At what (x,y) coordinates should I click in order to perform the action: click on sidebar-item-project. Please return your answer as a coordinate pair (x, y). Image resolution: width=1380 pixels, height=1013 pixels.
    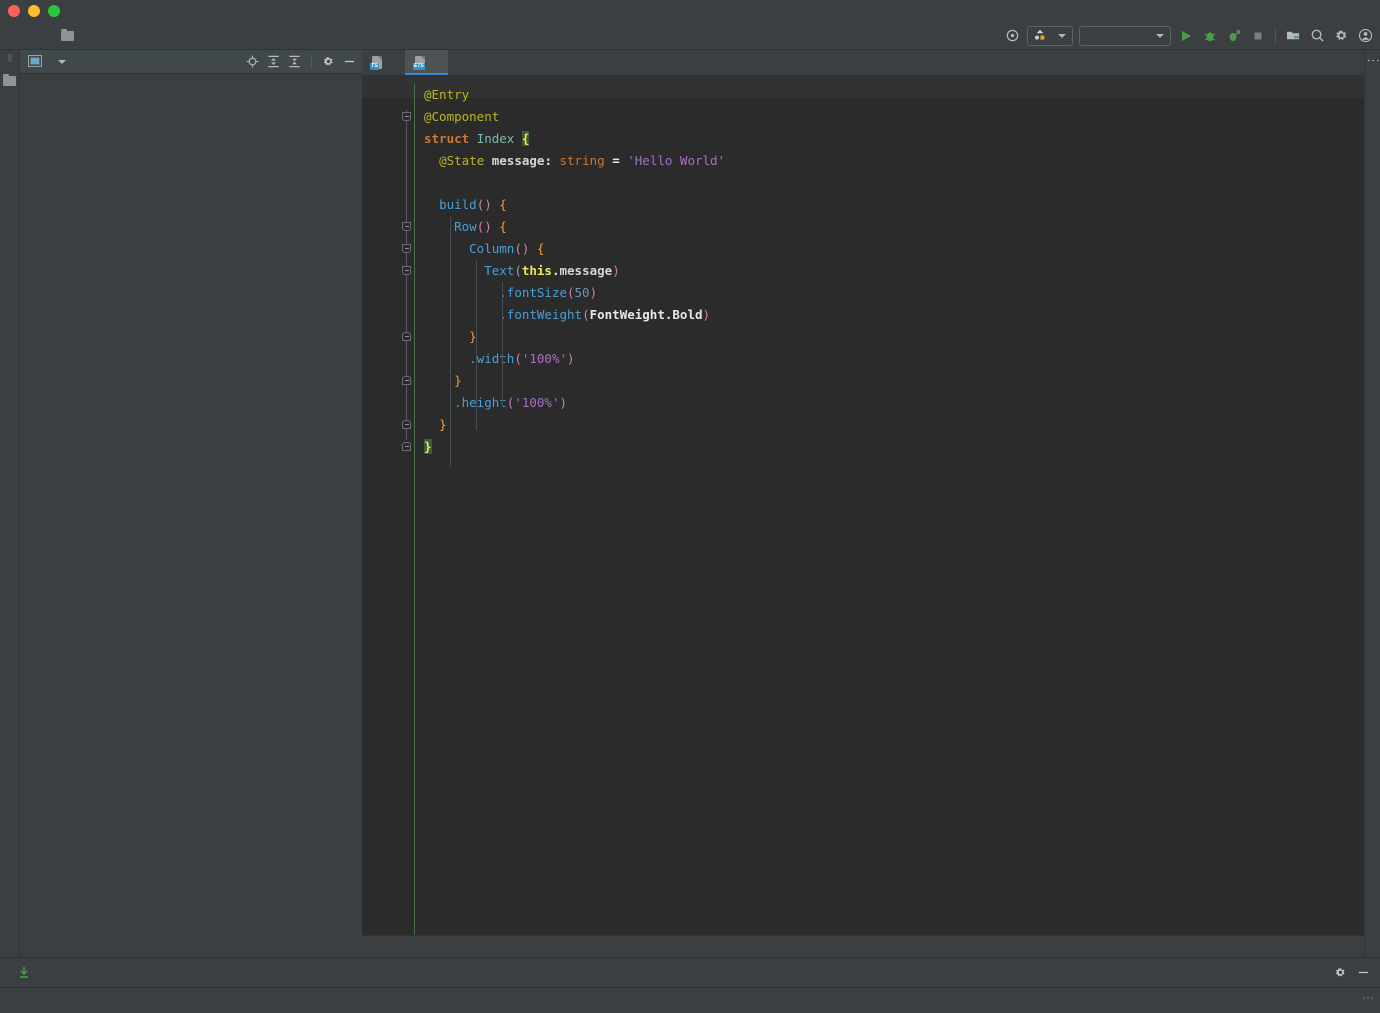
    Looking at the image, I should click on (9, 58).